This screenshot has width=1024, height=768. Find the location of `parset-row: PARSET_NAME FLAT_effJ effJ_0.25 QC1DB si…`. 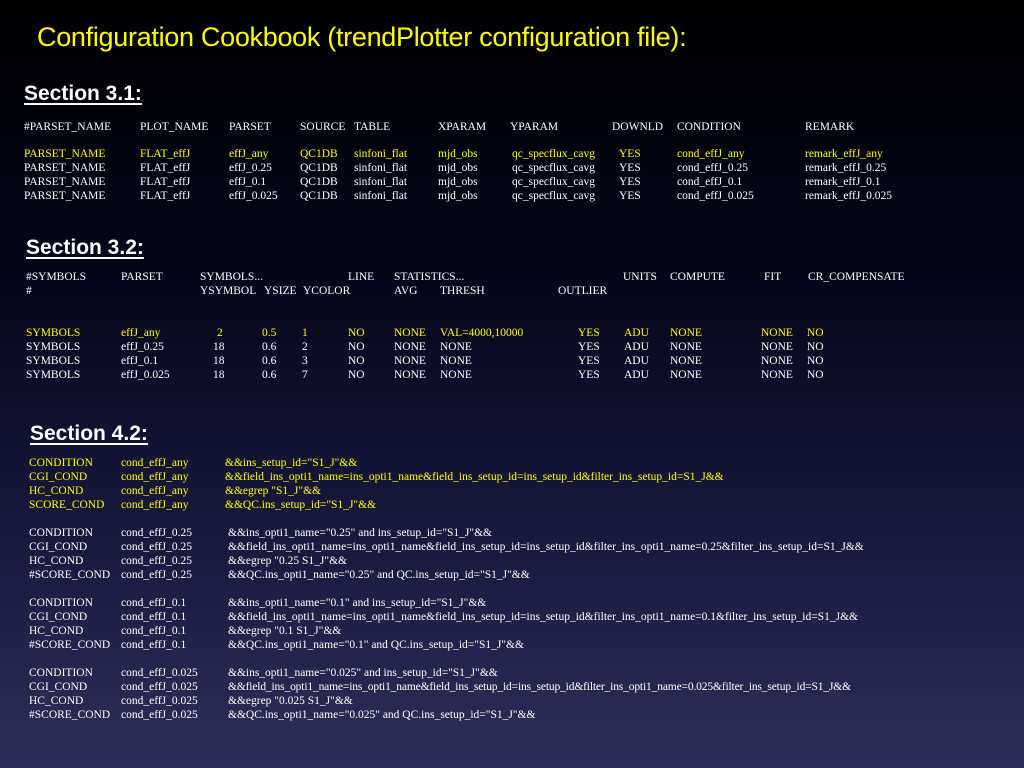

parset-row: PARSET_NAME FLAT_effJ effJ_0.25 QC1DB si… is located at coordinates (512, 168).